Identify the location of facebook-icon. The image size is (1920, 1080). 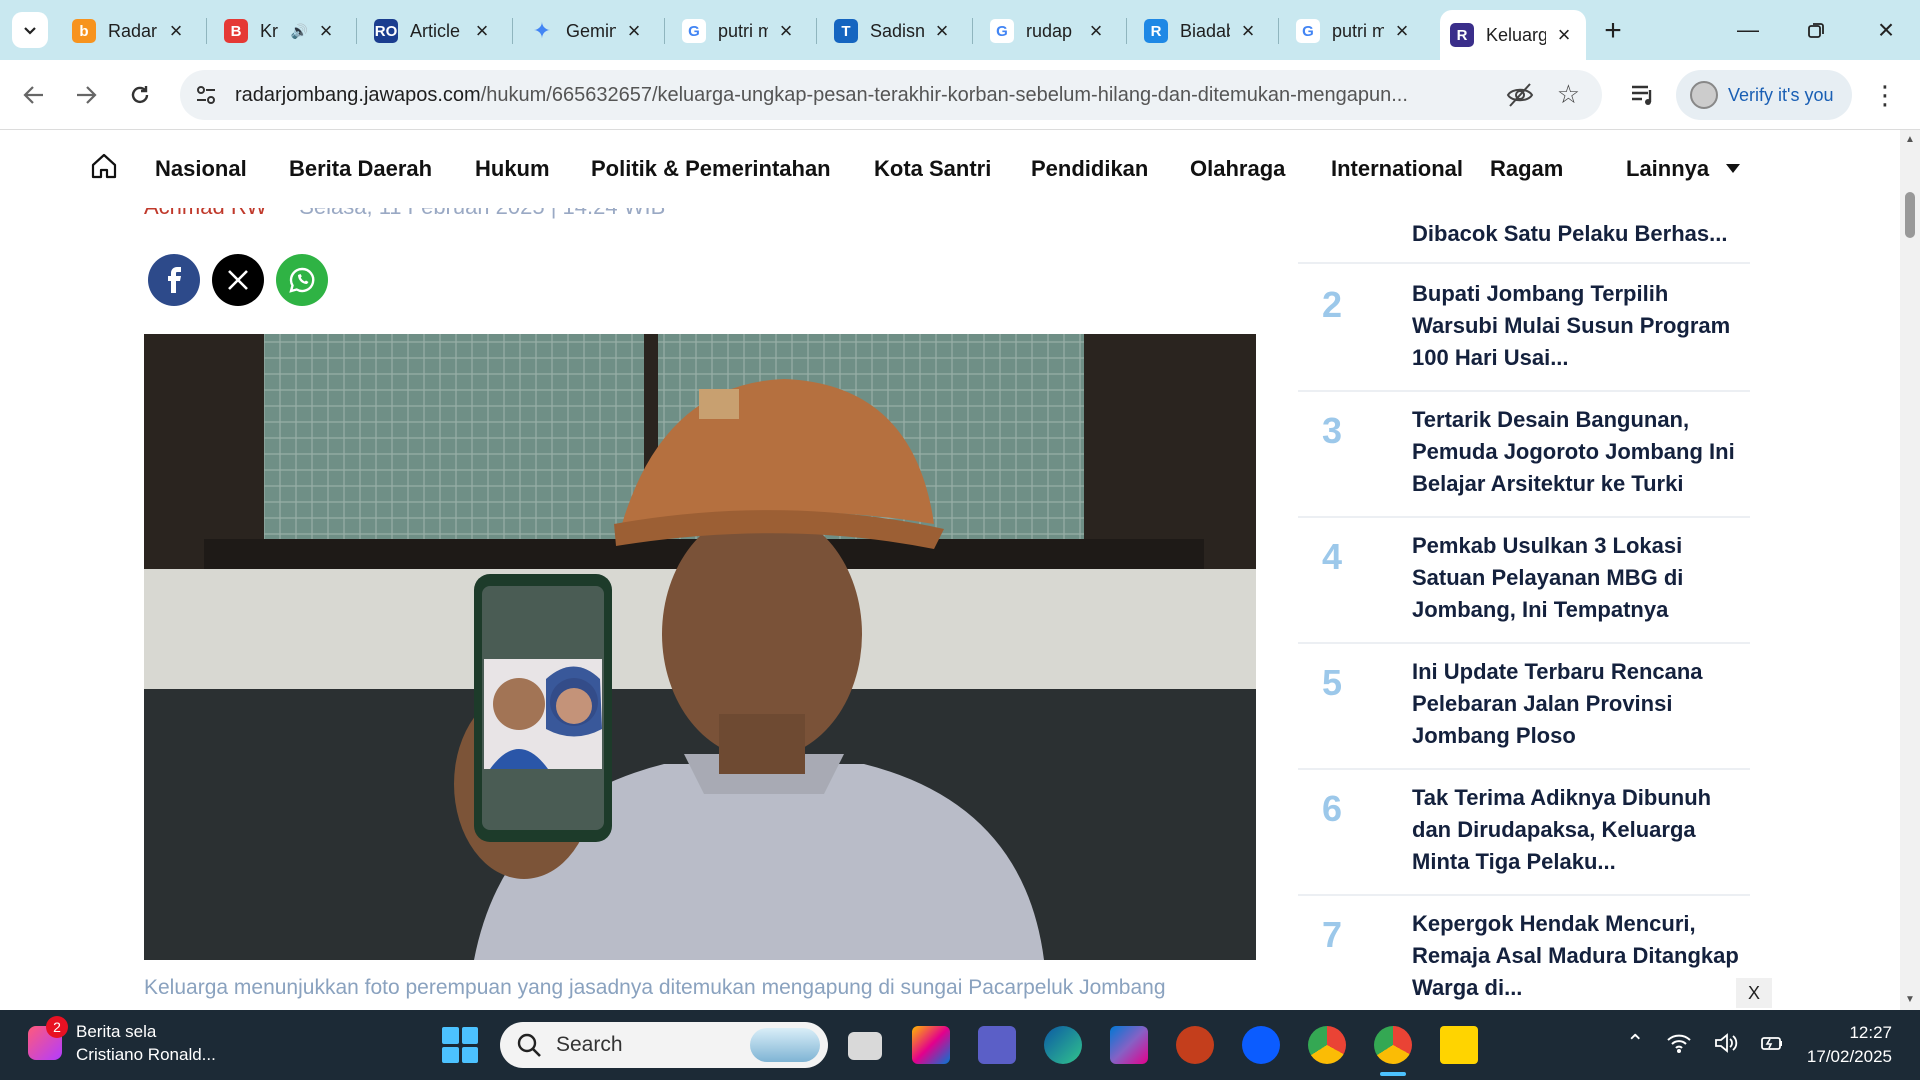
(174, 280).